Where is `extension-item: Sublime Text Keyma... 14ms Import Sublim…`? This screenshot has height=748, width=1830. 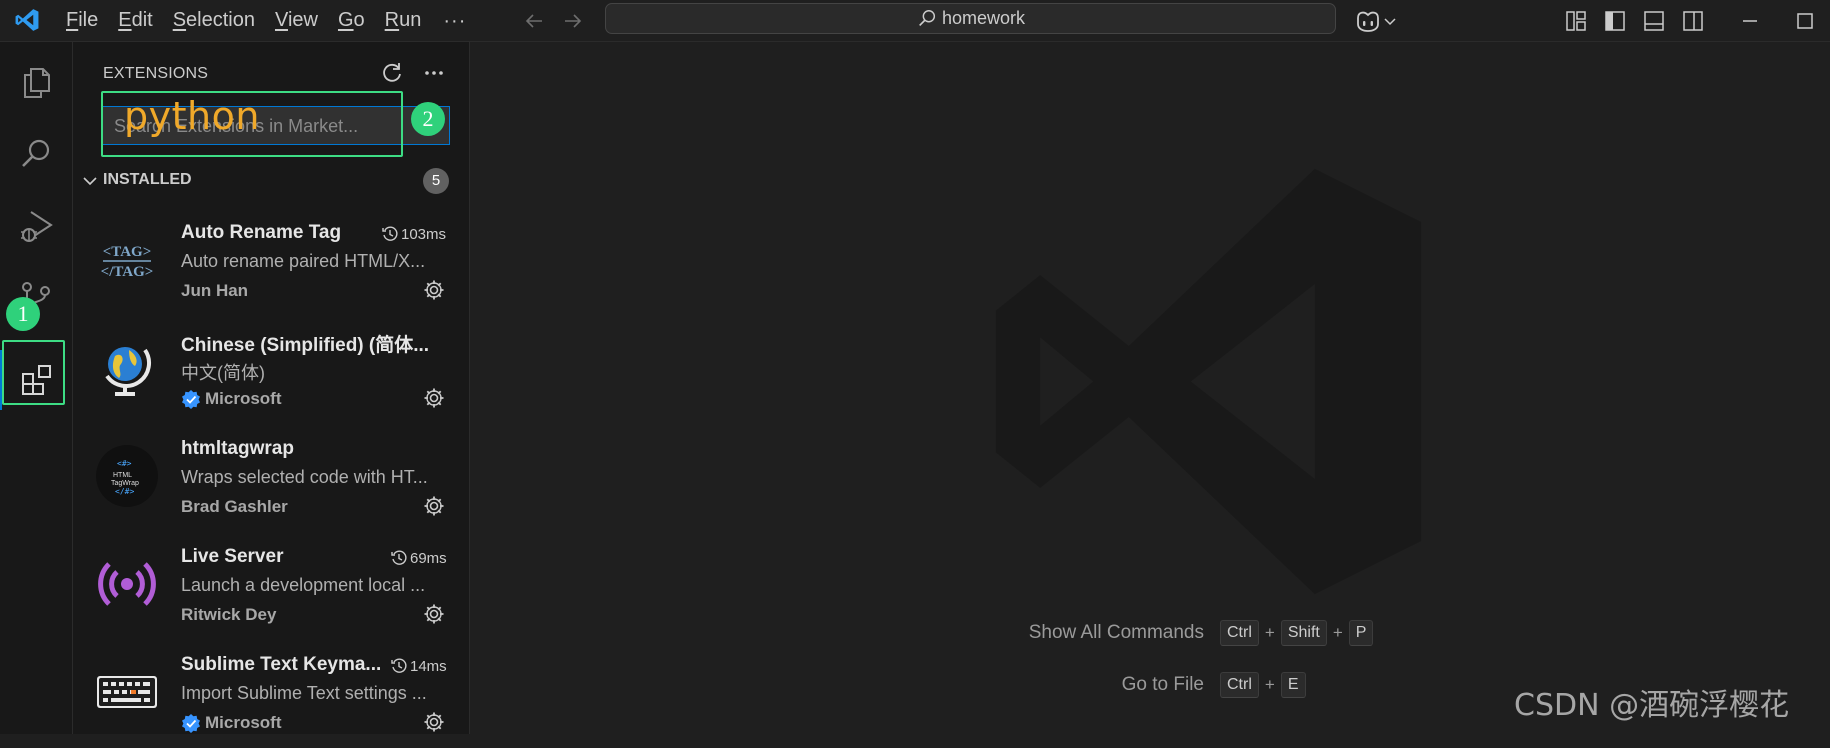 extension-item: Sublime Text Keyma... 14ms Import Sublim… is located at coordinates (271, 694).